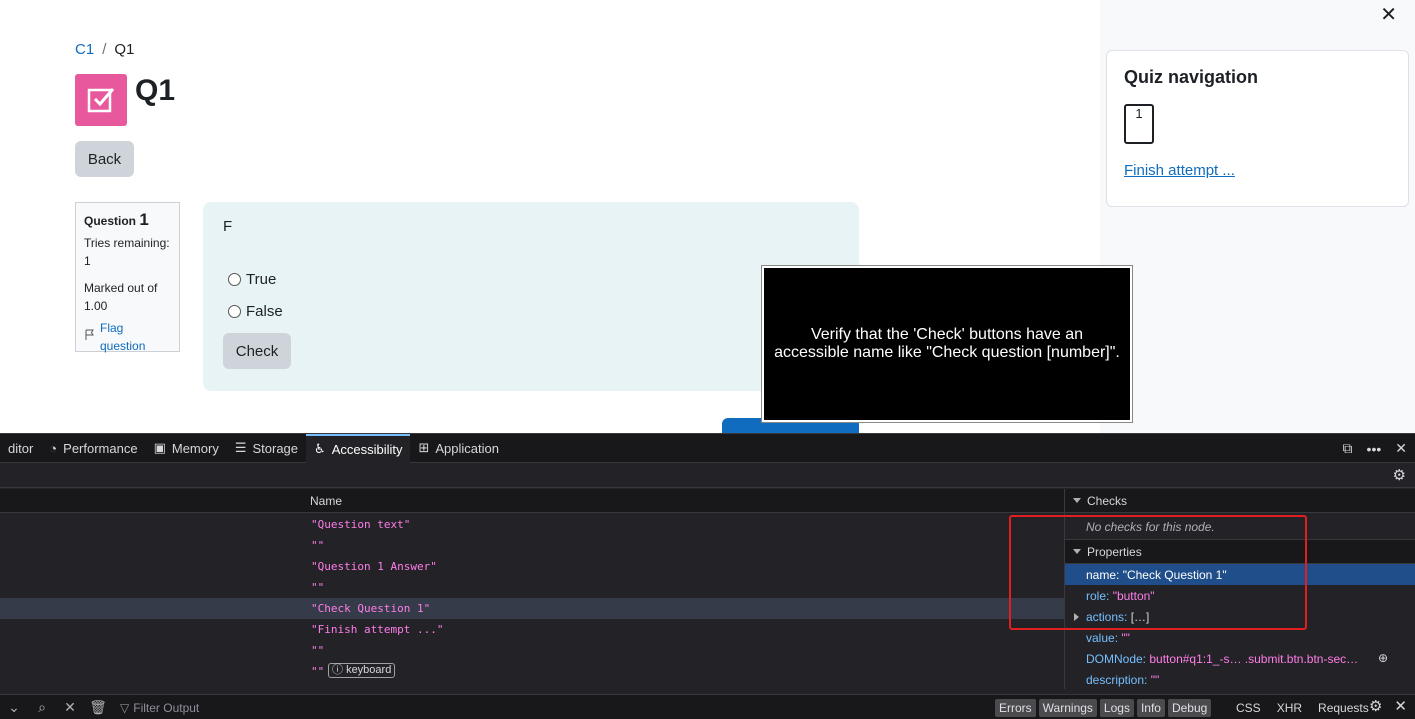 The image size is (1415, 719). What do you see at coordinates (275, 448) in the screenshot?
I see `tab-storage-label: Storage` at bounding box center [275, 448].